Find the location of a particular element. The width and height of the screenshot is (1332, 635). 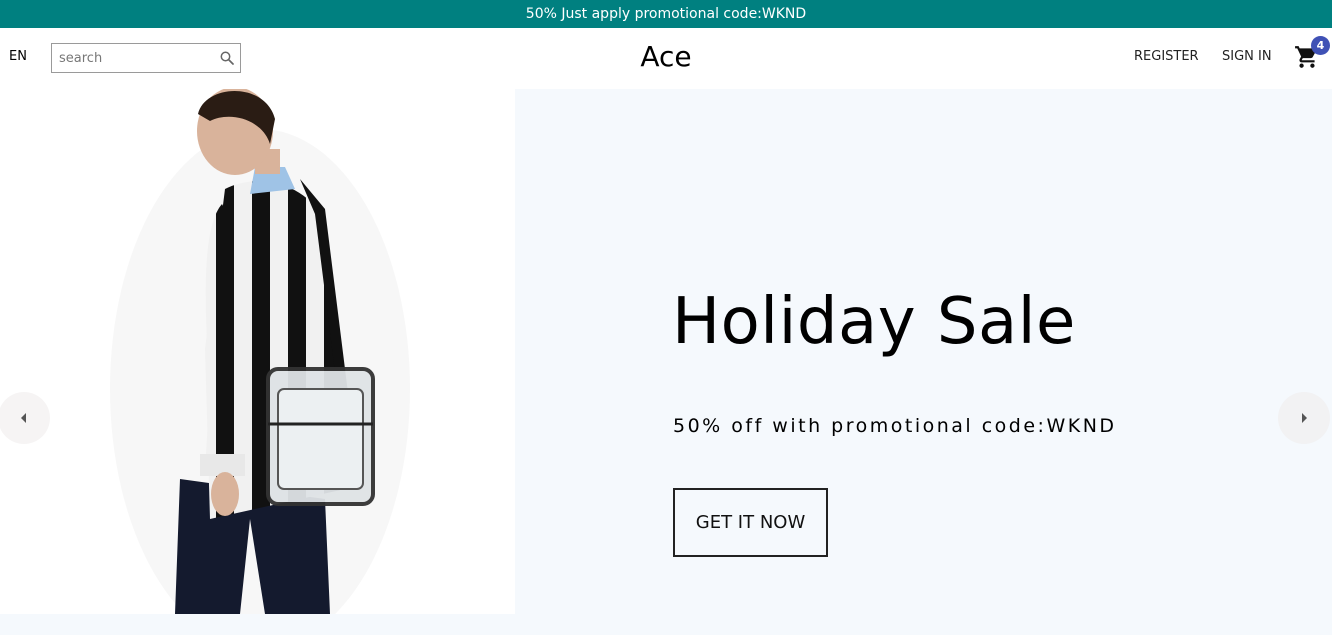

site-logo: Ace is located at coordinates (665, 56).